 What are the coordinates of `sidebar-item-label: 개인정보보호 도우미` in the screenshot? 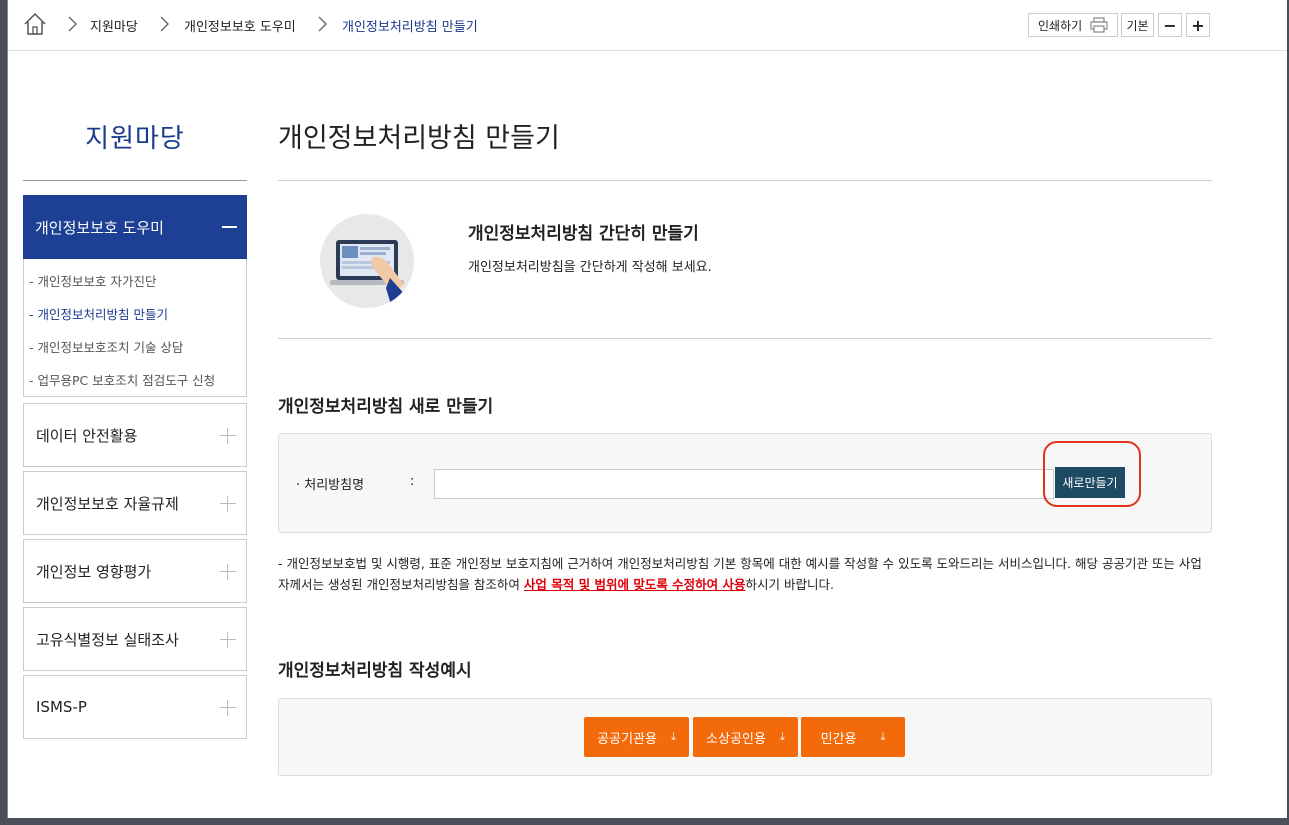 It's located at (99, 227).